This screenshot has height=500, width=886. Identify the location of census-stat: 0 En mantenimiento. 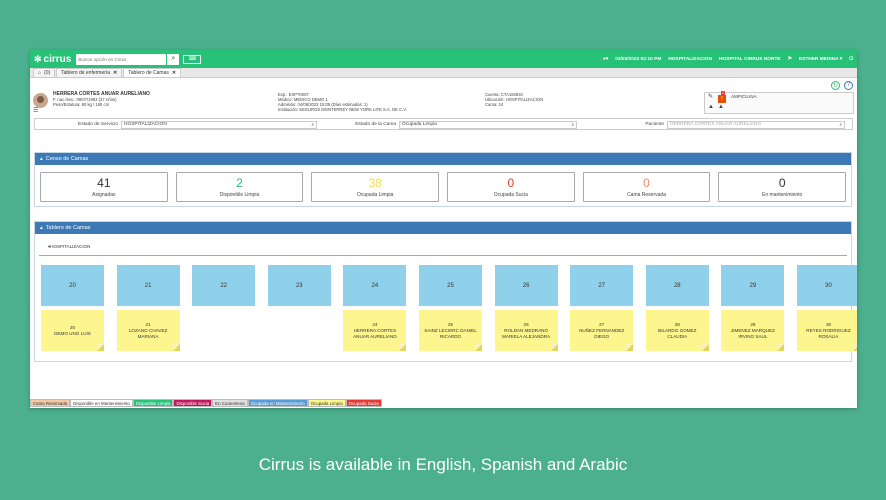
(782, 187).